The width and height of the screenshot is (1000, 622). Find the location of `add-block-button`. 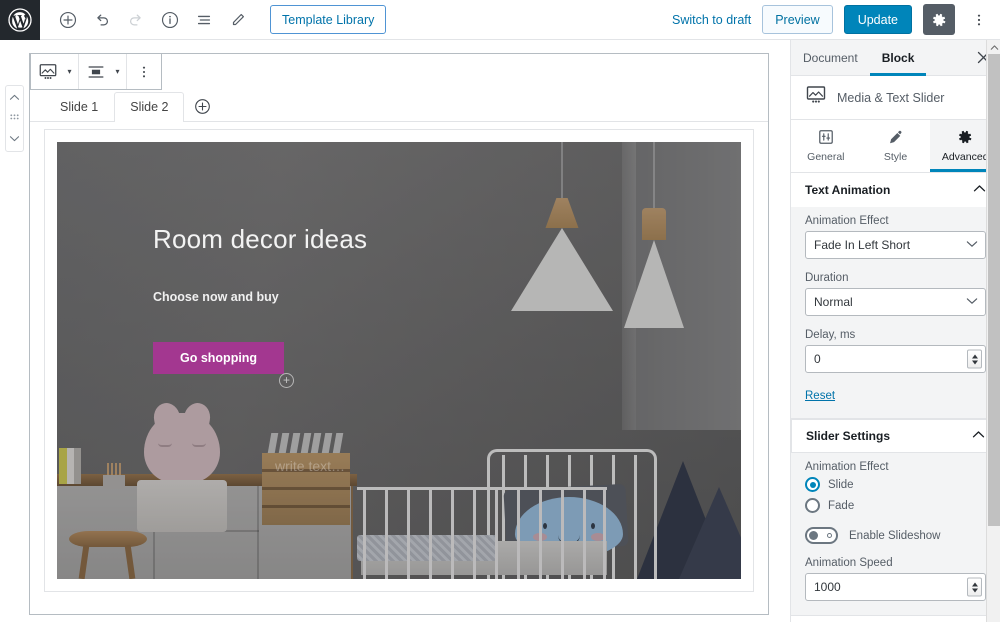

add-block-button is located at coordinates (68, 20).